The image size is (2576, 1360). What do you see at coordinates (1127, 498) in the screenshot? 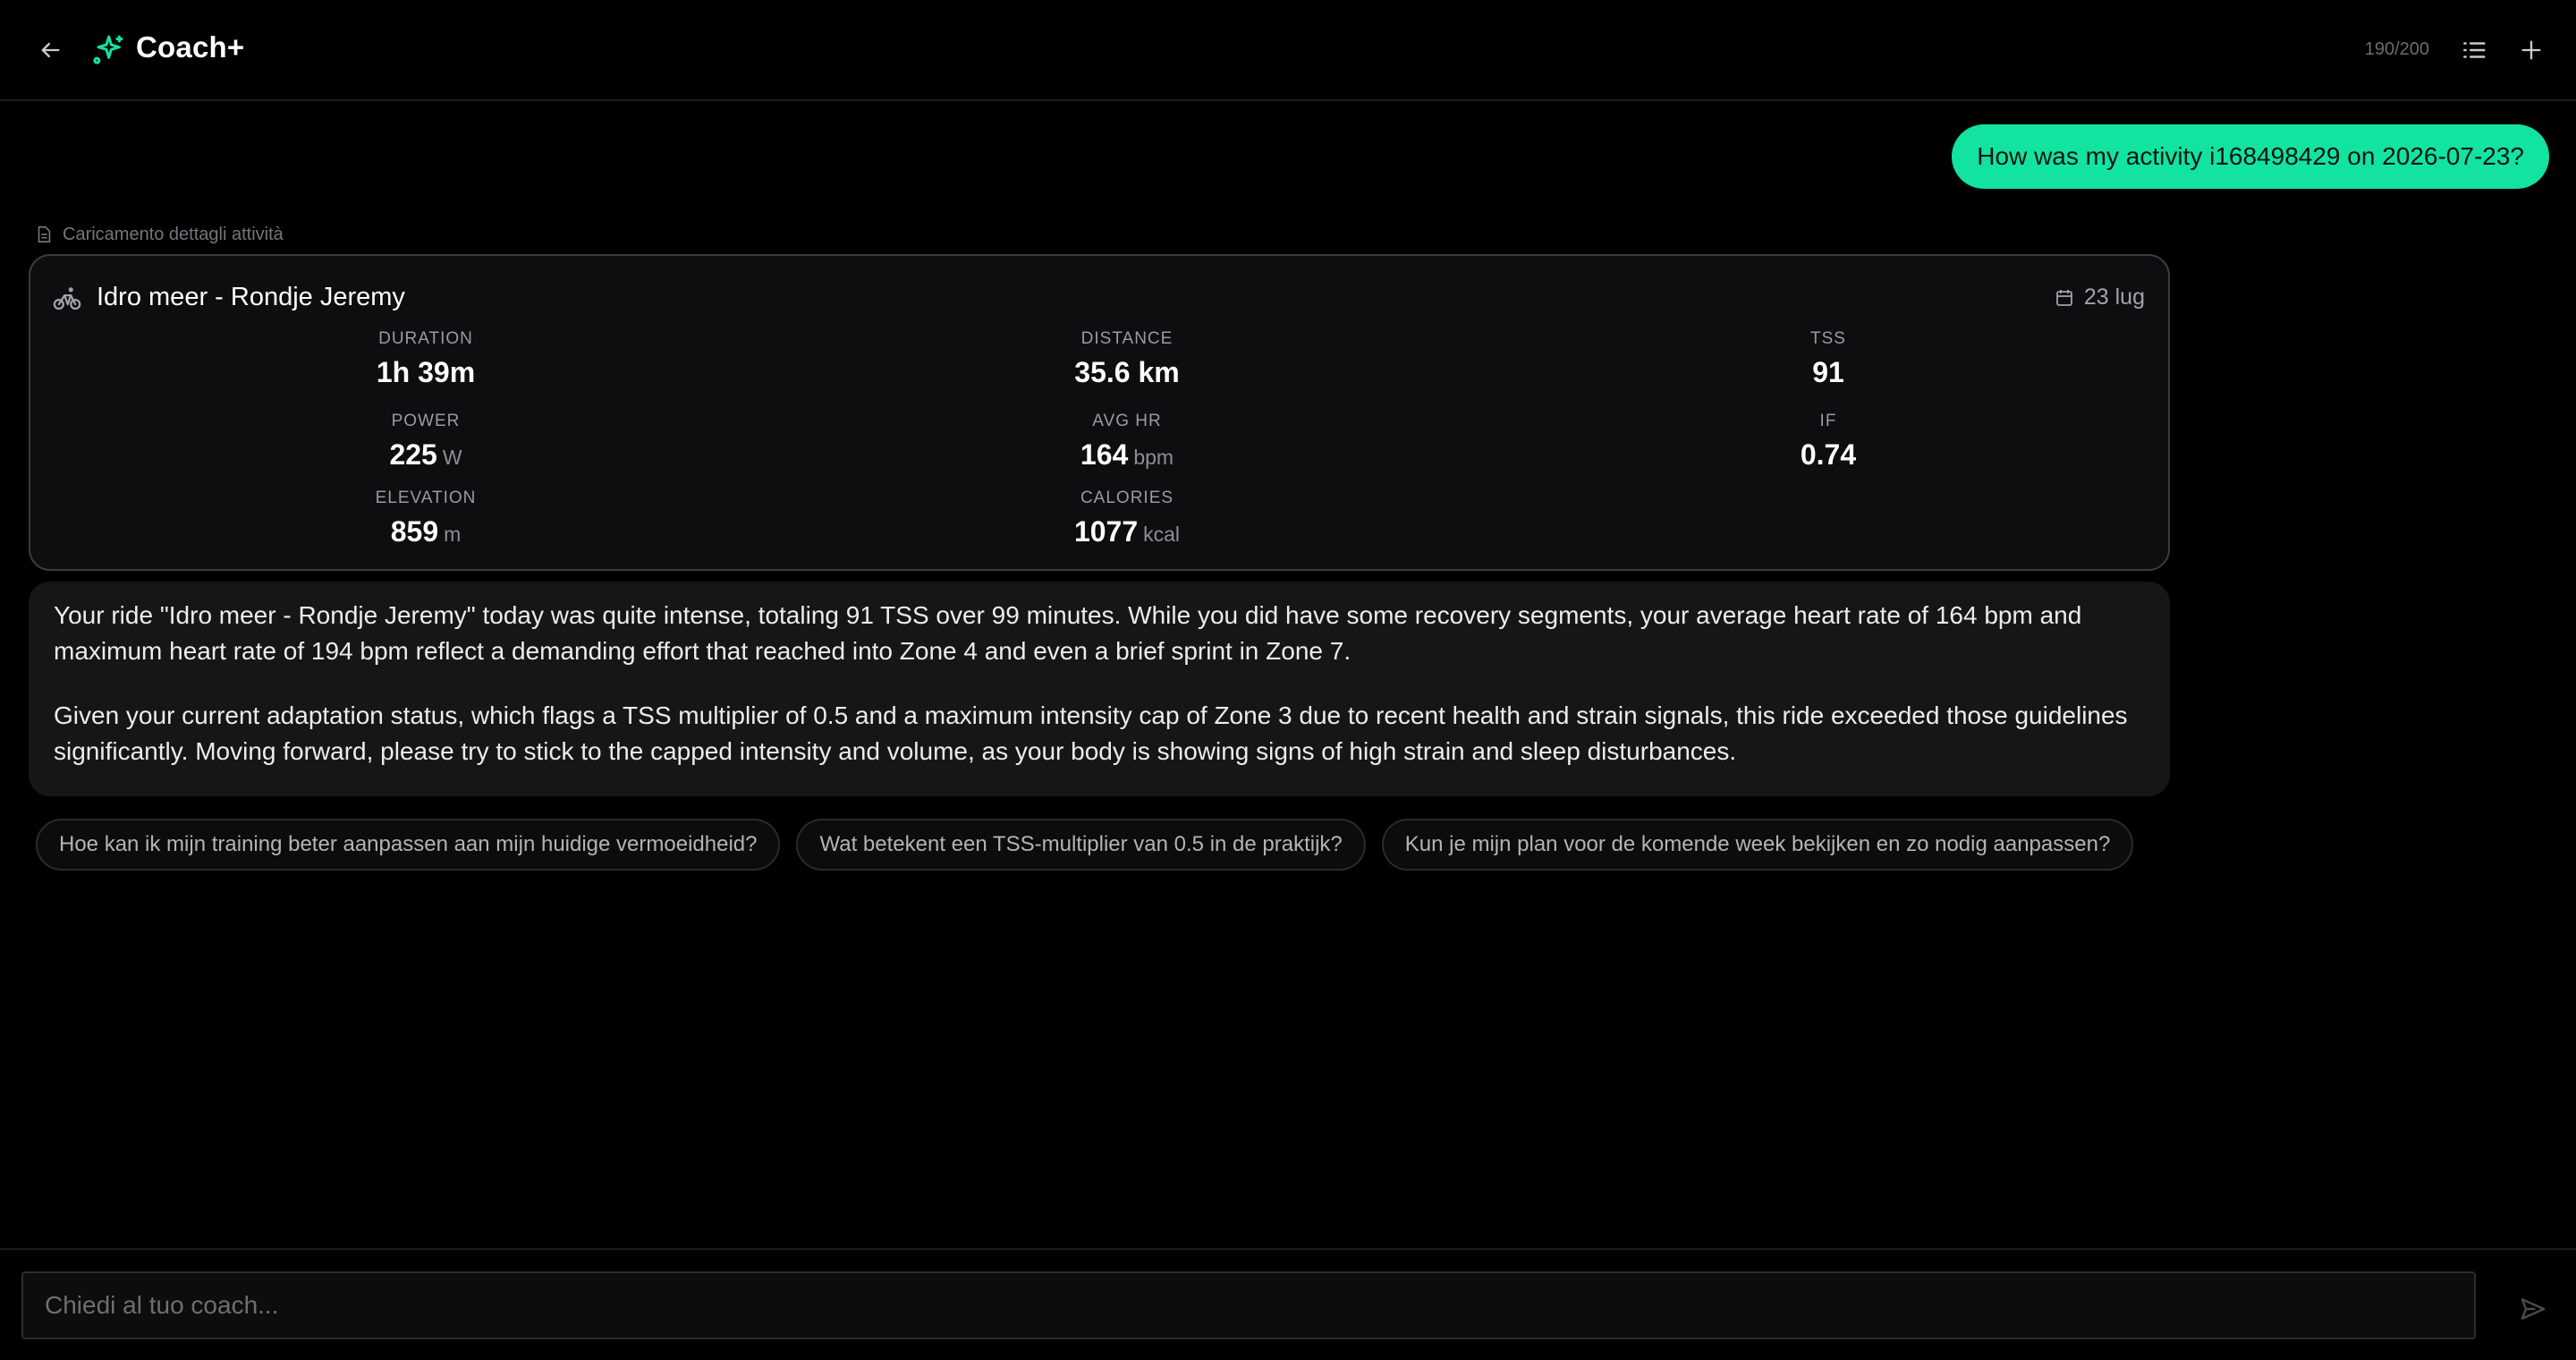
I see `stat-label: CALORIES` at bounding box center [1127, 498].